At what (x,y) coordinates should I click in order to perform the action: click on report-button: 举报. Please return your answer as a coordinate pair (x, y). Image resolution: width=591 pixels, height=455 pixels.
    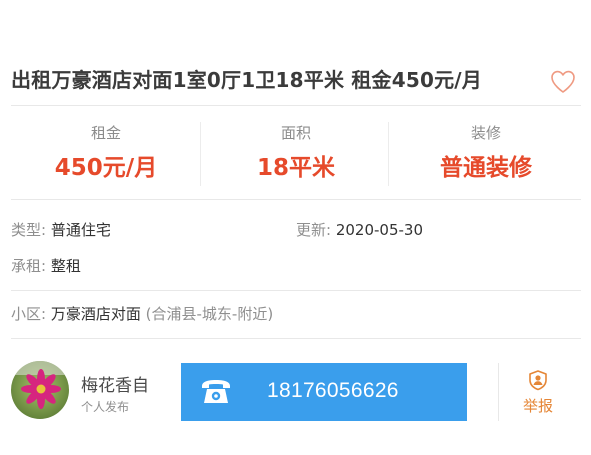
    Looking at the image, I should click on (538, 393).